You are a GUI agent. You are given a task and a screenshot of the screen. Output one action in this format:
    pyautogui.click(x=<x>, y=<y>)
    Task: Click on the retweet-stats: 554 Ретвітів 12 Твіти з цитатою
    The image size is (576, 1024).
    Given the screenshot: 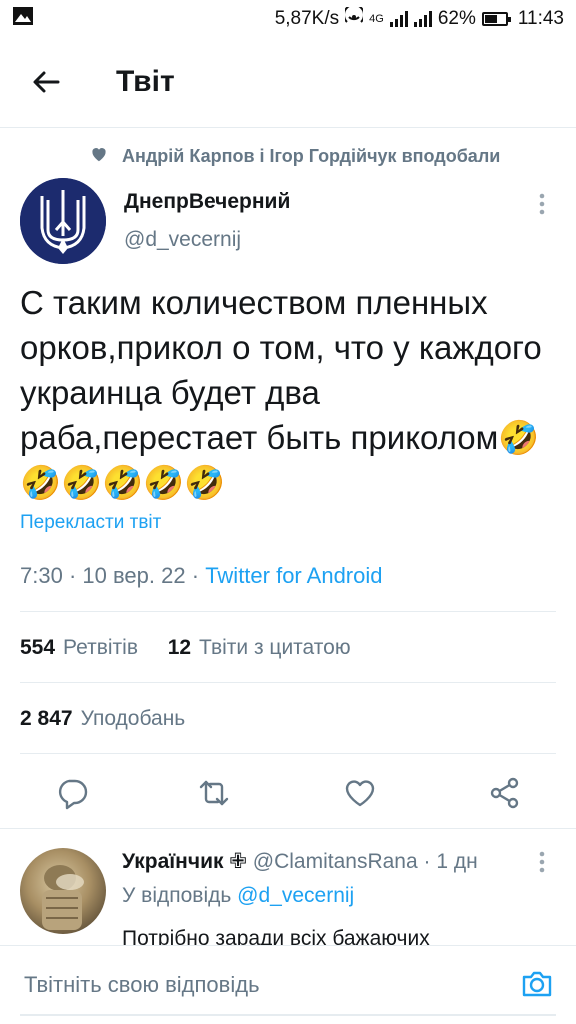 What is the action you would take?
    pyautogui.click(x=185, y=648)
    